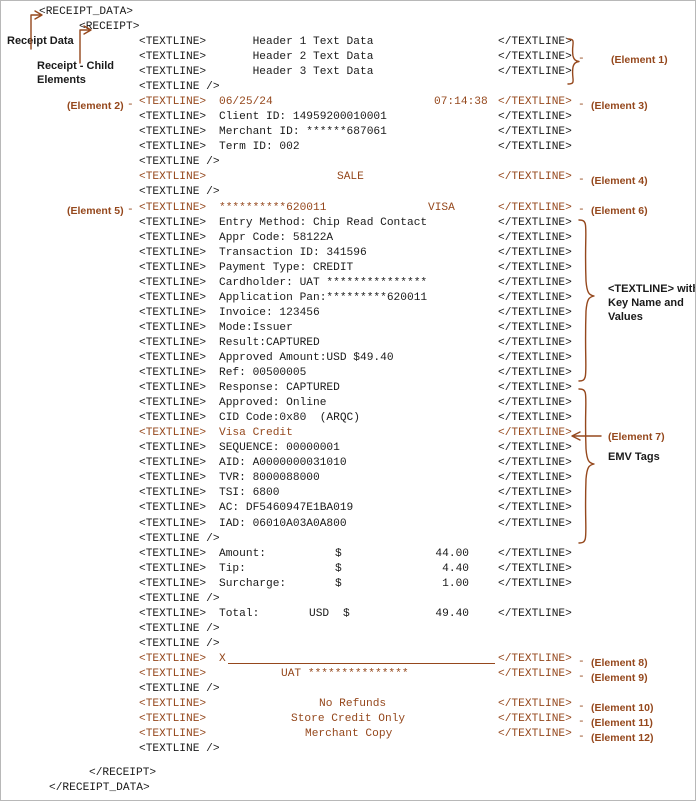  What do you see at coordinates (350, 177) in the screenshot?
I see `textline-value: SALE` at bounding box center [350, 177].